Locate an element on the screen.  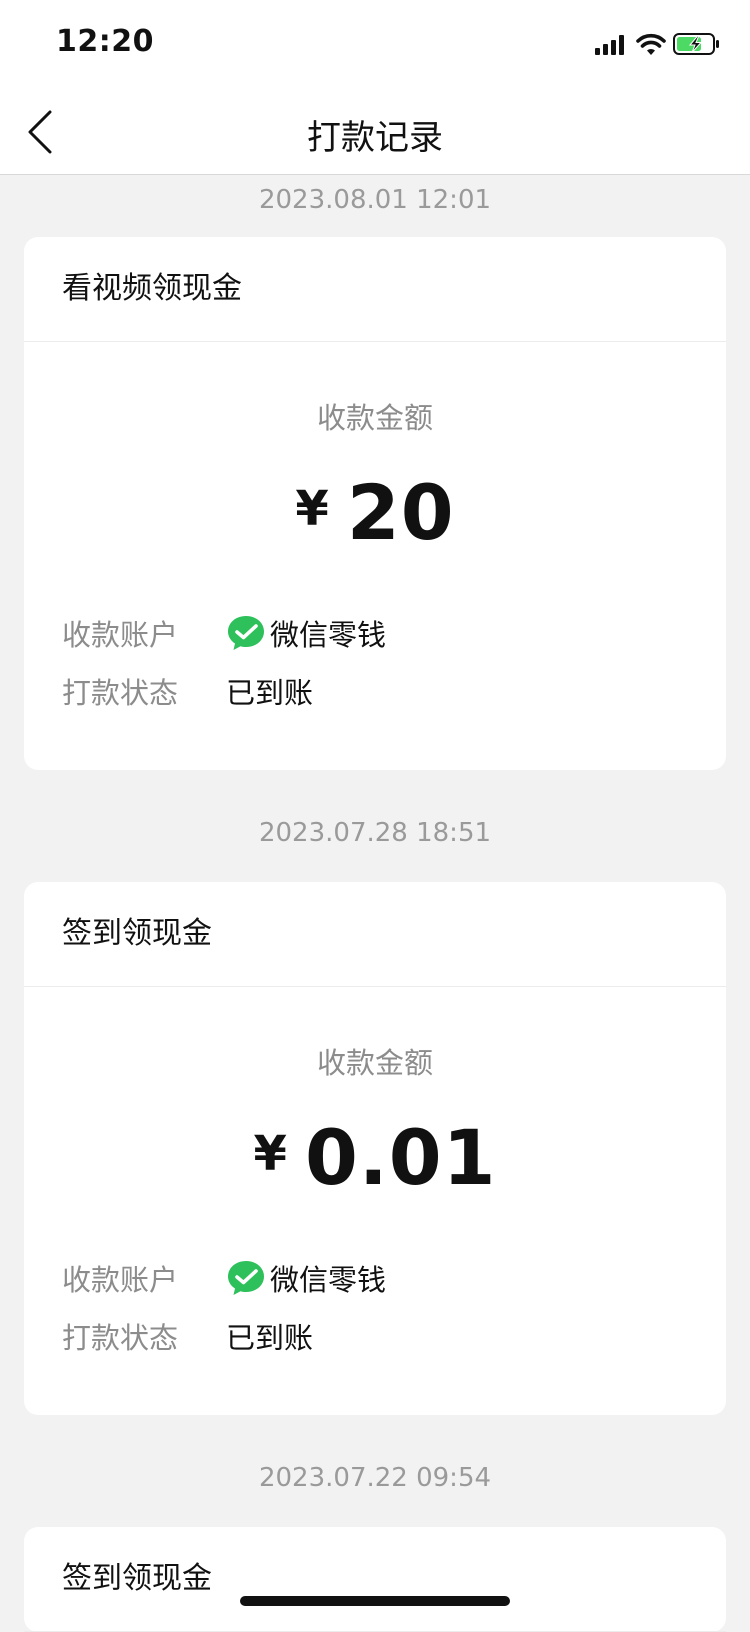
wifi-icon is located at coordinates (651, 44).